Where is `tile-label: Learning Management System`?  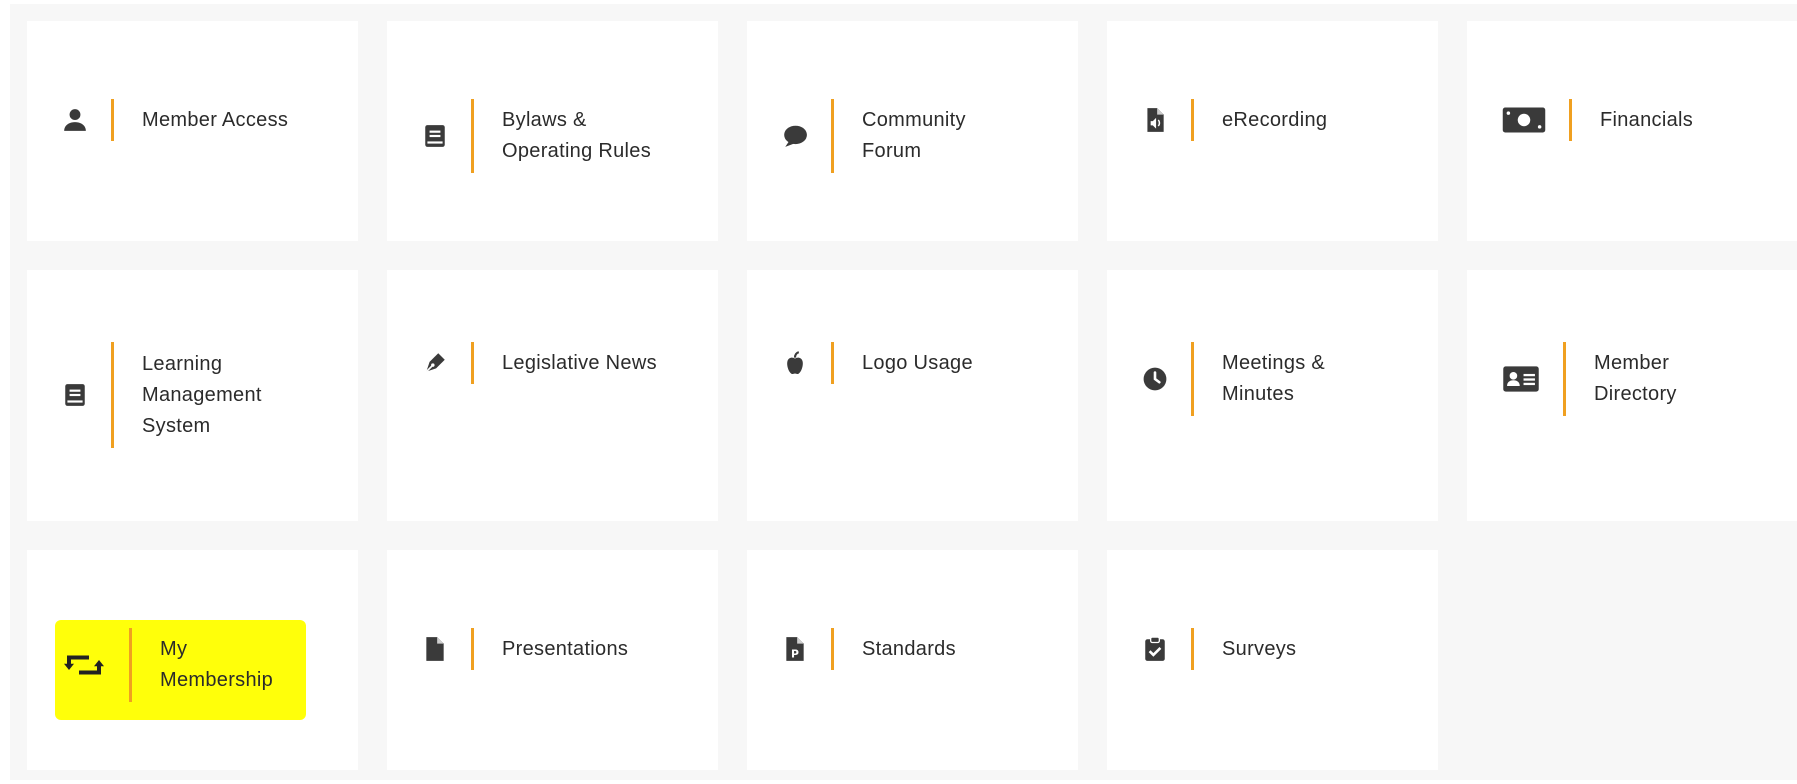 tile-label: Learning Management System is located at coordinates (202, 394).